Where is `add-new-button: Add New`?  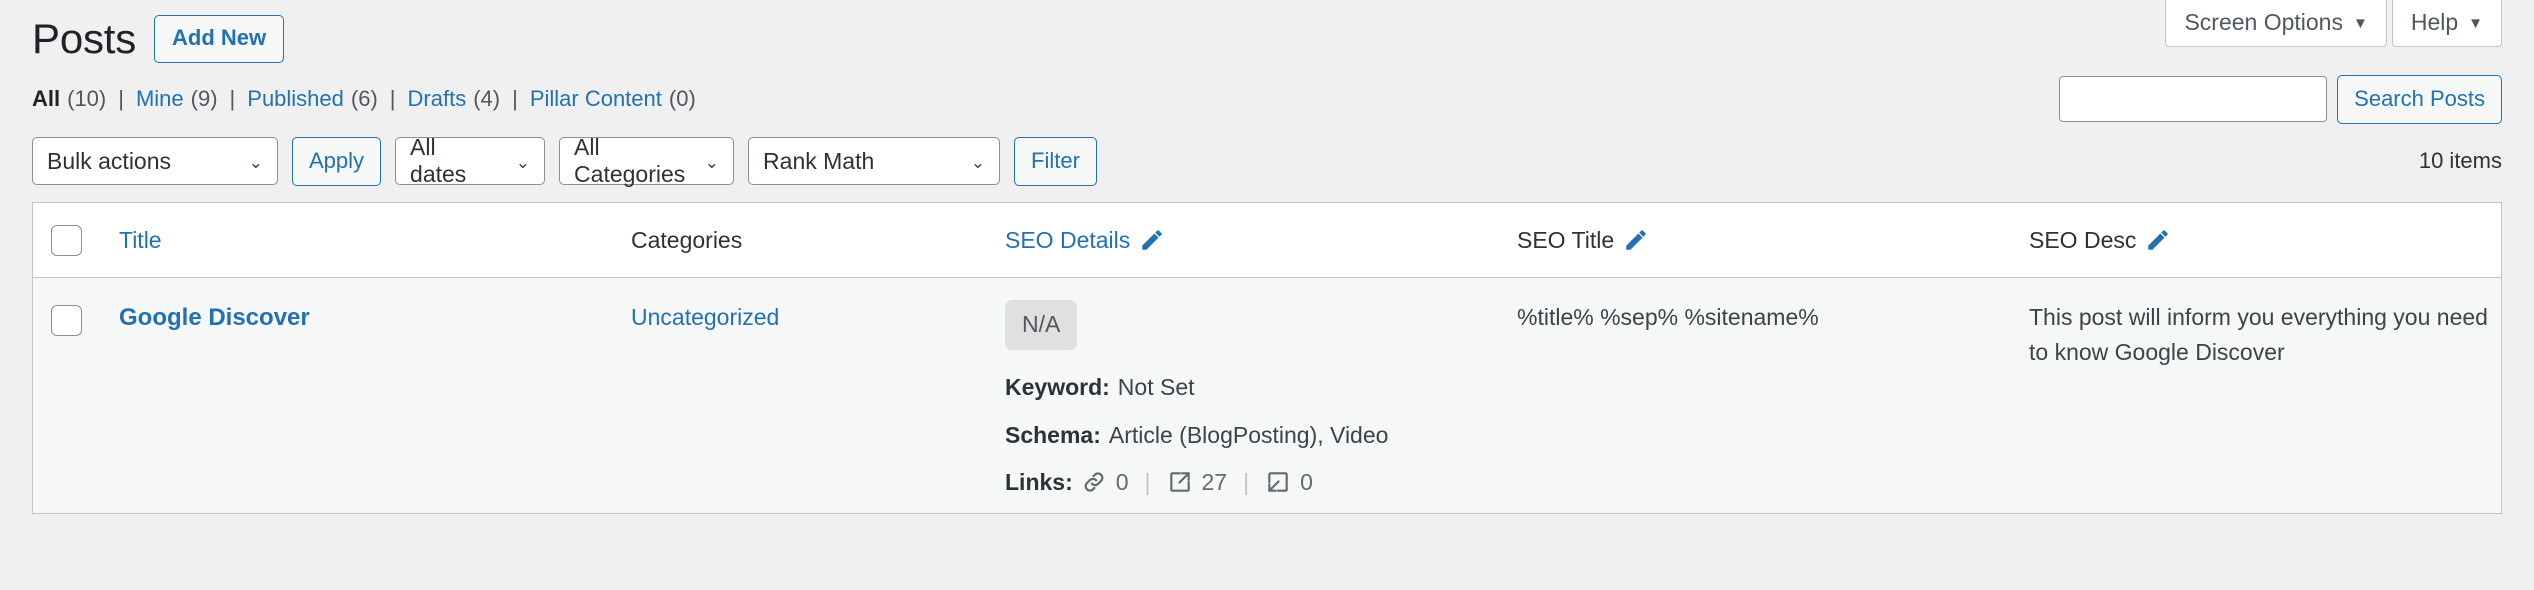 add-new-button: Add New is located at coordinates (219, 39).